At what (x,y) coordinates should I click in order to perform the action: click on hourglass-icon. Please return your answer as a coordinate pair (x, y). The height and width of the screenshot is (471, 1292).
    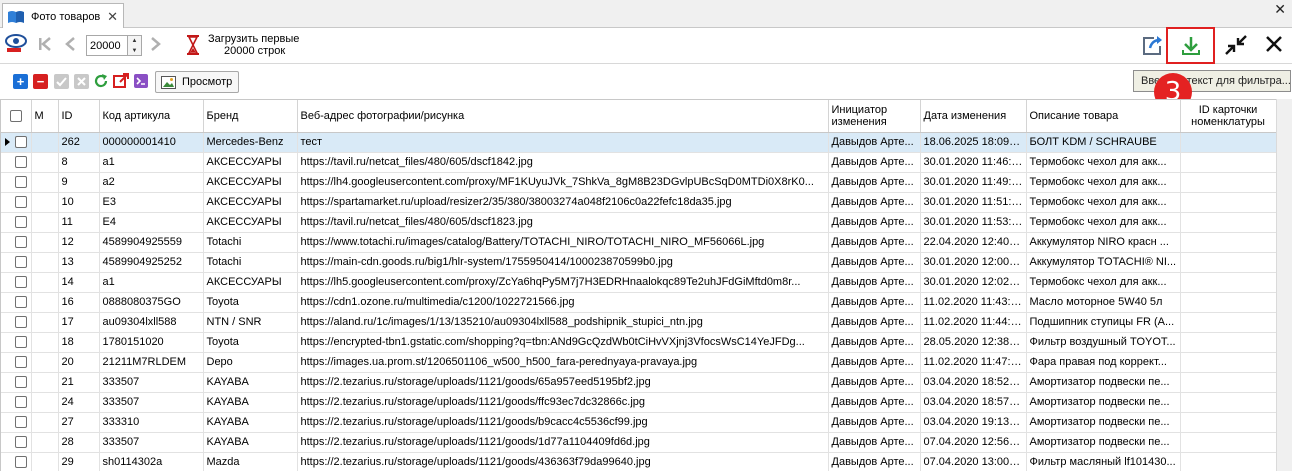
    Looking at the image, I should click on (193, 45).